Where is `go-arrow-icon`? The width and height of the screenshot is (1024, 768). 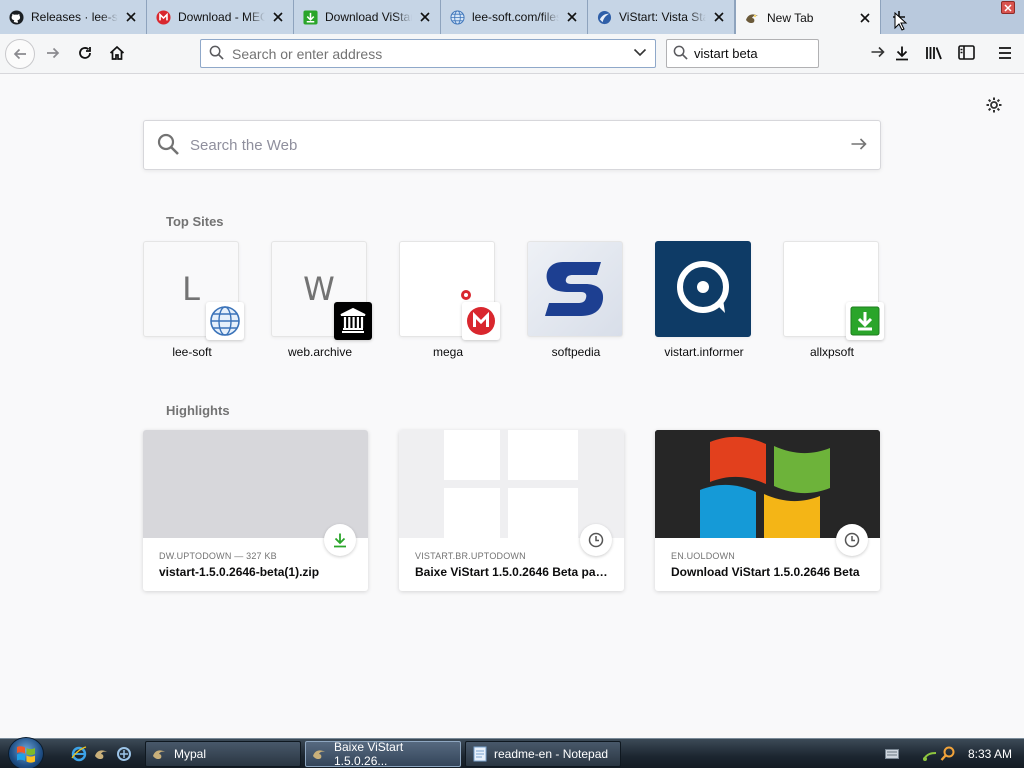 go-arrow-icon is located at coordinates (878, 53).